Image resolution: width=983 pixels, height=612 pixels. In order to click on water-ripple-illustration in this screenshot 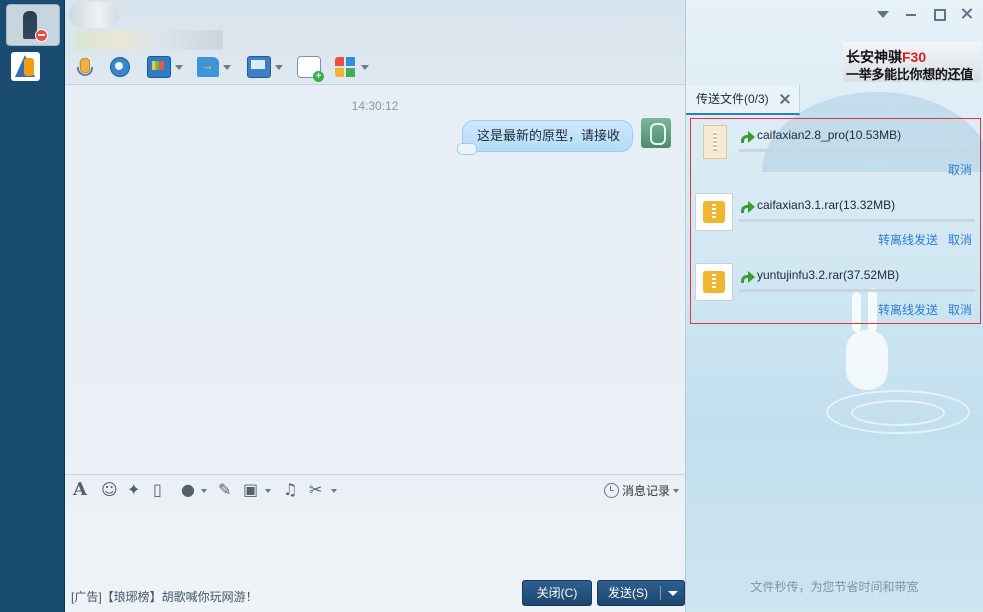, I will do `click(898, 413)`.